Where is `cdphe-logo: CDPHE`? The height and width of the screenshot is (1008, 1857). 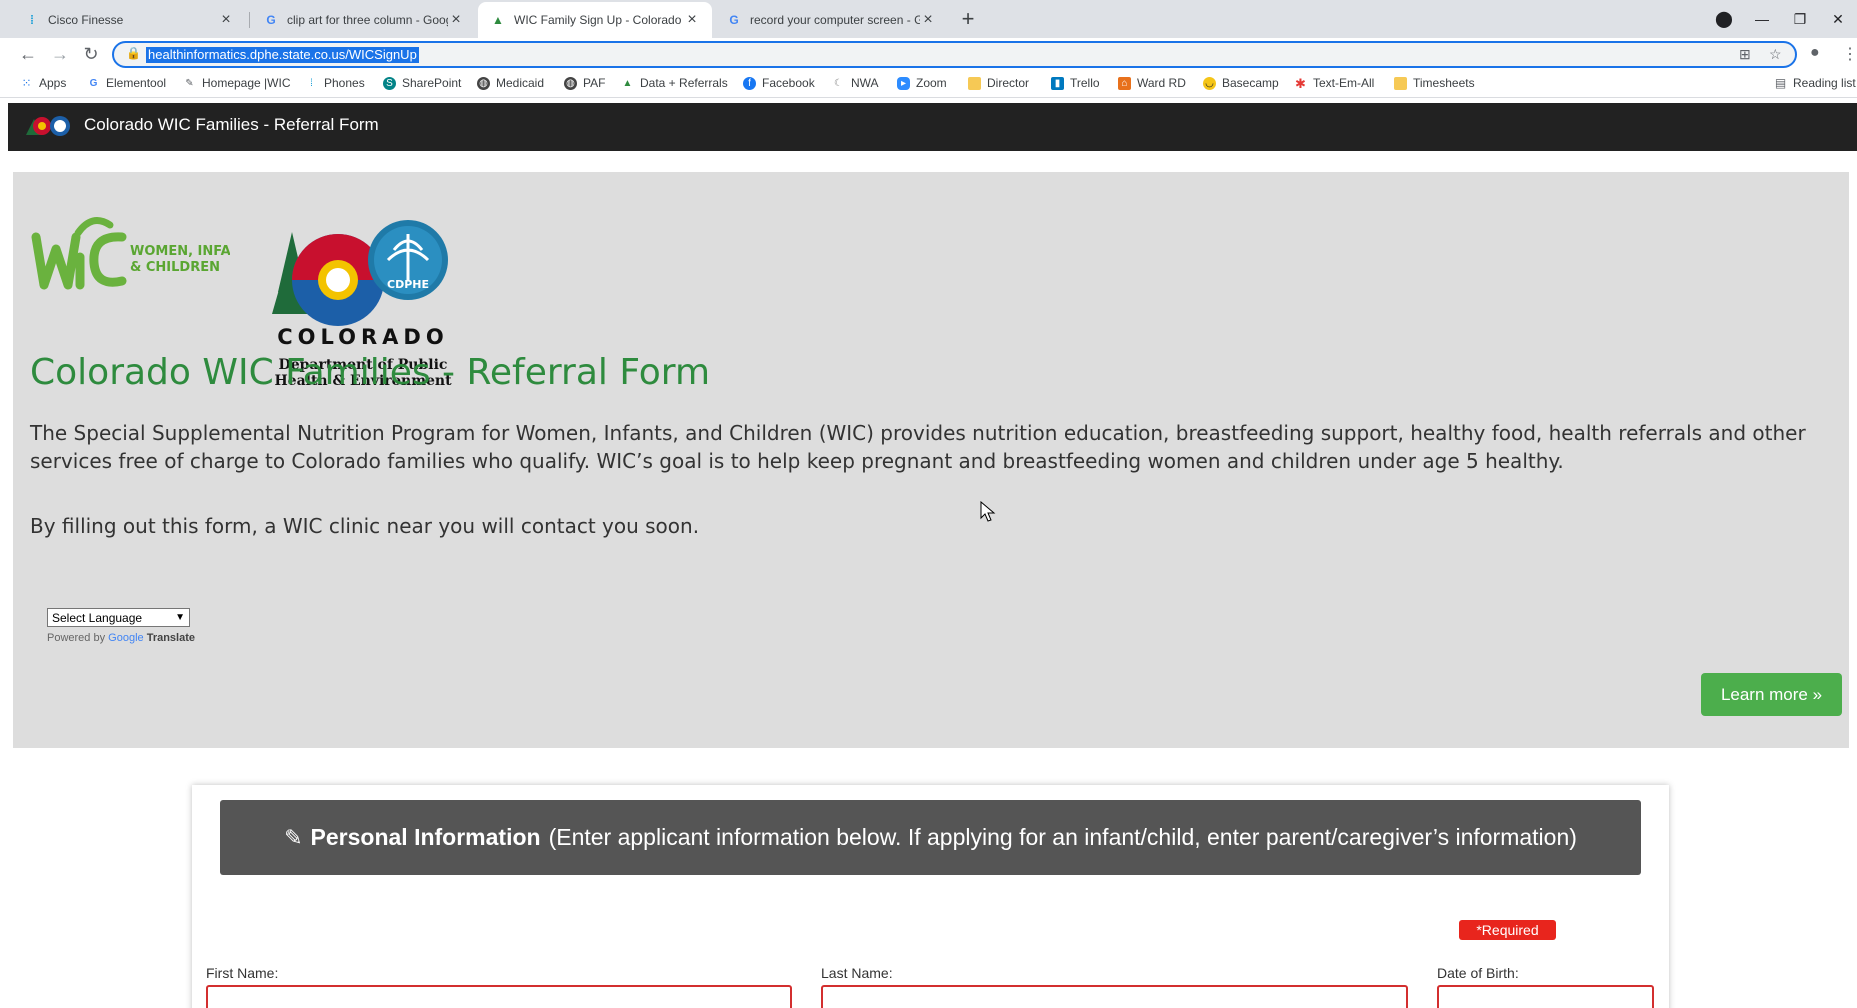
cdphe-logo: CDPHE is located at coordinates (360, 273).